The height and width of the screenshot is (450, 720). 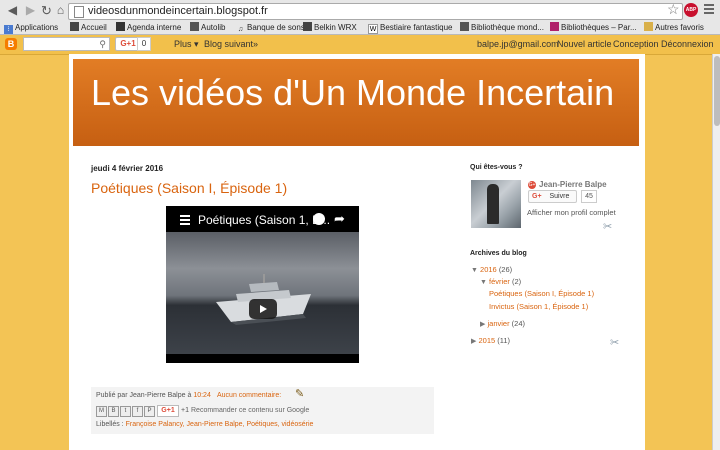 I want to click on blogger-logo-icon: B, so click(x=11, y=44).